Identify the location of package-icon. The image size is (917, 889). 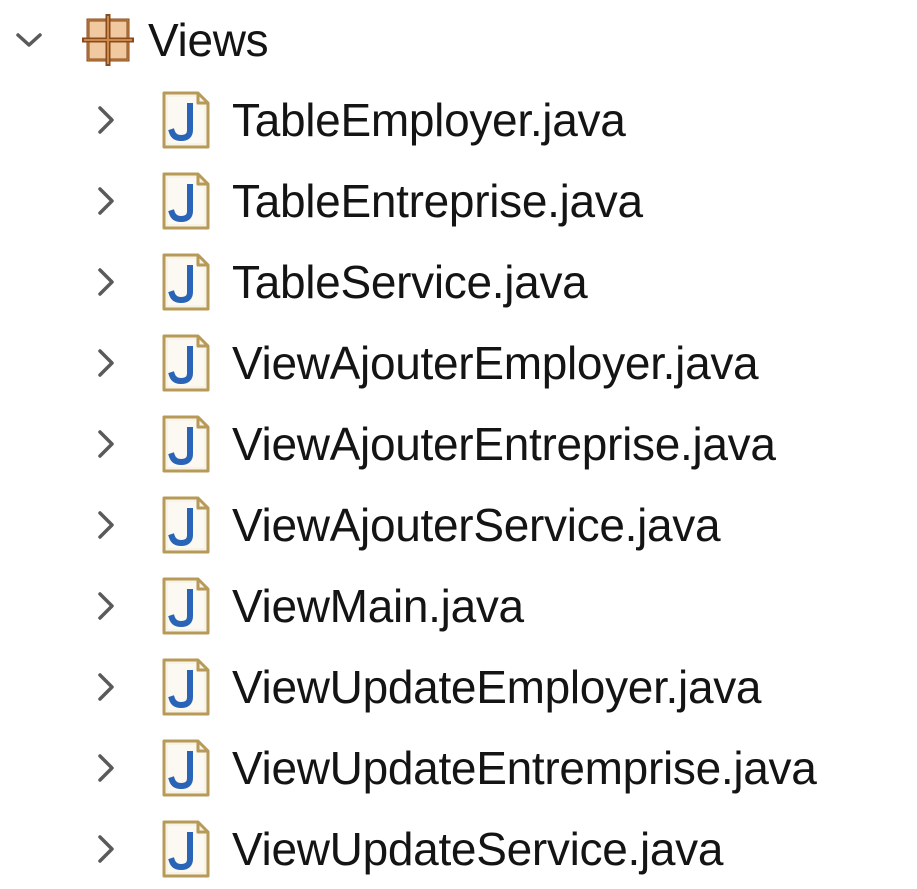
(108, 40).